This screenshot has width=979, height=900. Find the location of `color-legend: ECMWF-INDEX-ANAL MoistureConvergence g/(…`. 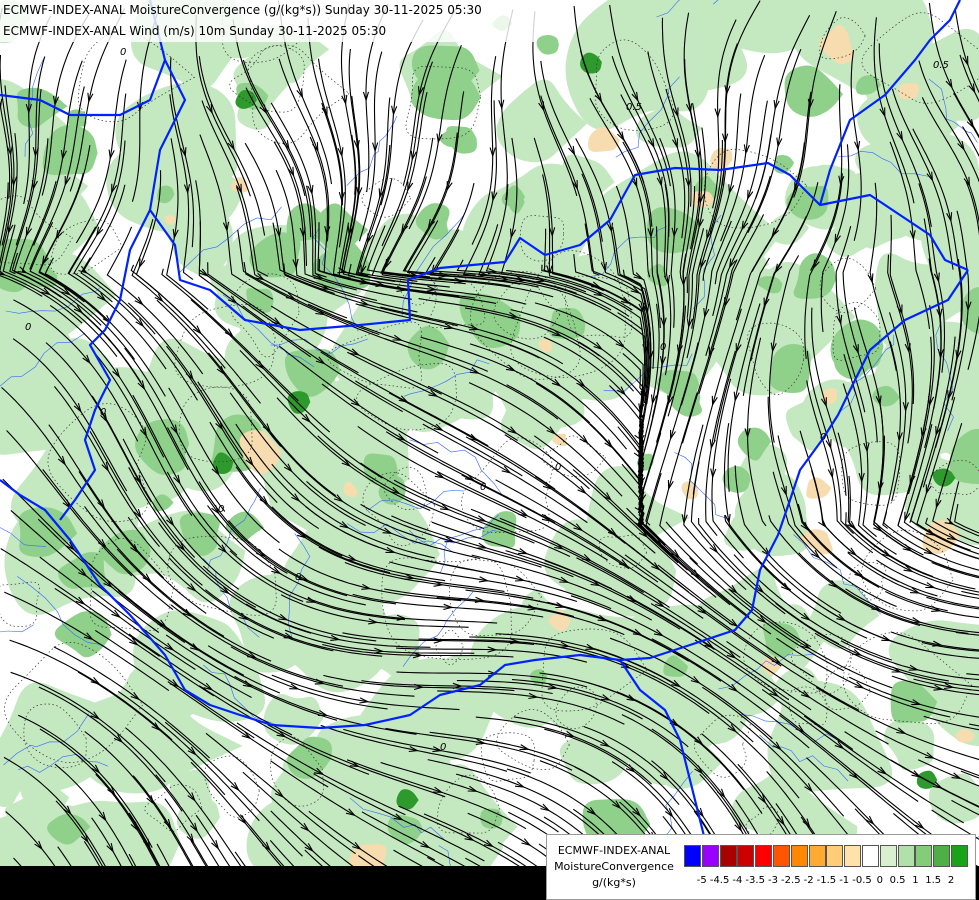

color-legend: ECMWF-INDEX-ANAL MoistureConvergence g/(… is located at coordinates (761, 867).